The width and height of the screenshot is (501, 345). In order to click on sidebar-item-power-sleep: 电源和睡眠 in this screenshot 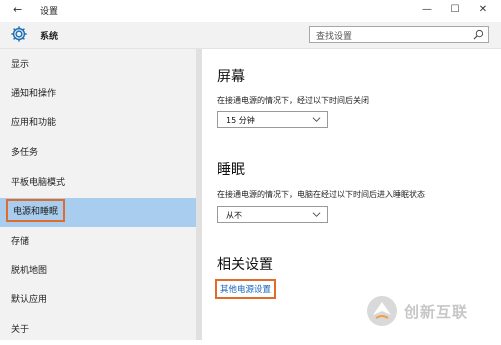, I will do `click(98, 212)`.